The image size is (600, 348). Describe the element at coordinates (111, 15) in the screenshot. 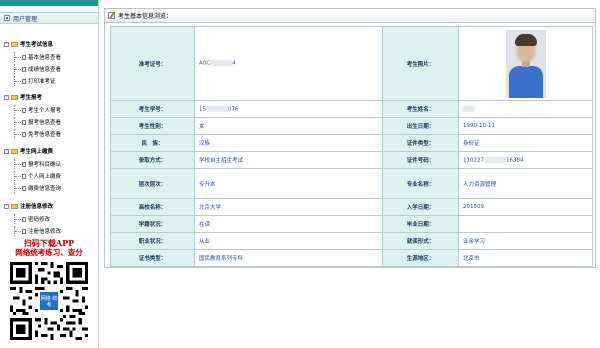

I see `edit-icon` at that location.